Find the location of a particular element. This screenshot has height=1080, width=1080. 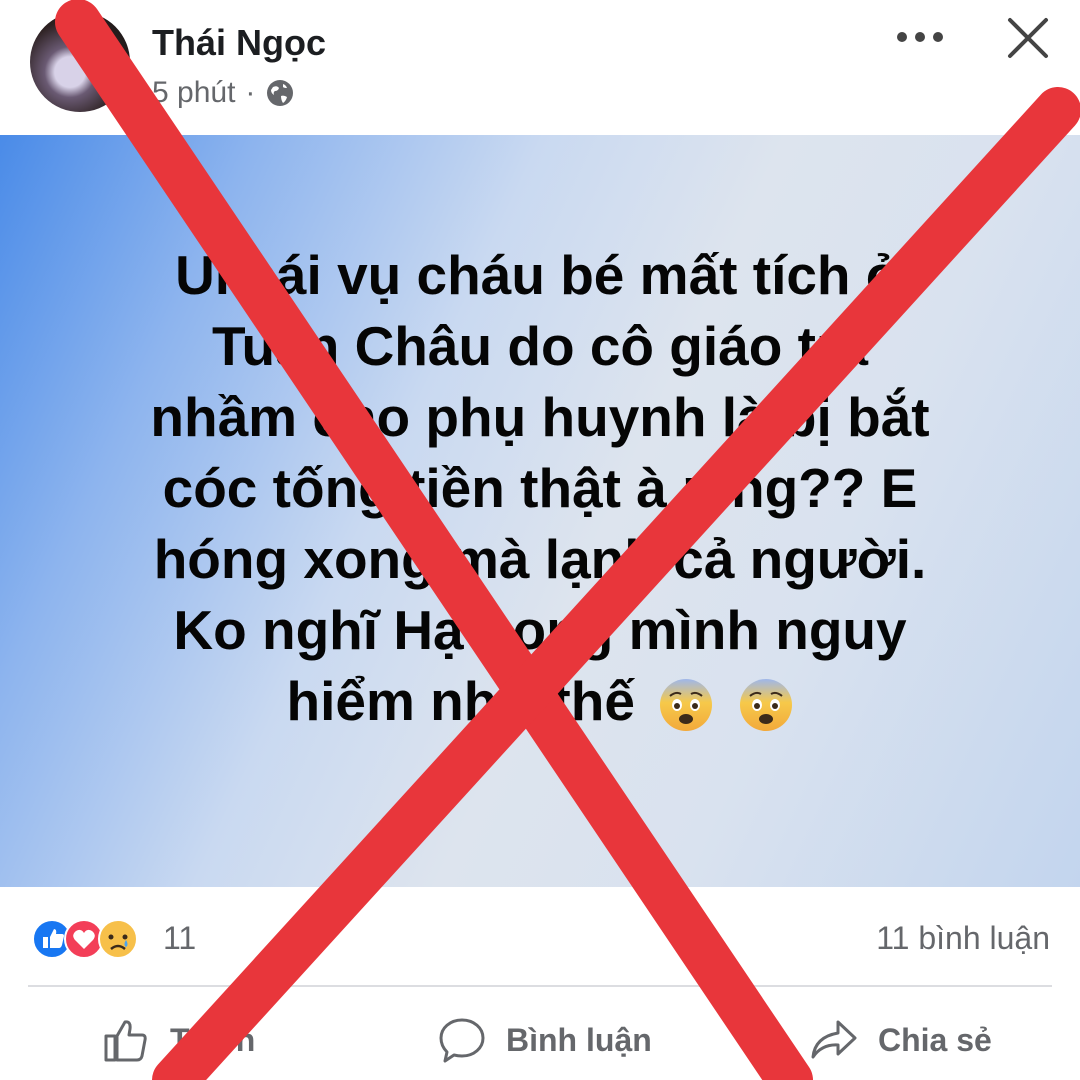

post-header: Thái Ngọc 5 phút · is located at coordinates (540, 67).